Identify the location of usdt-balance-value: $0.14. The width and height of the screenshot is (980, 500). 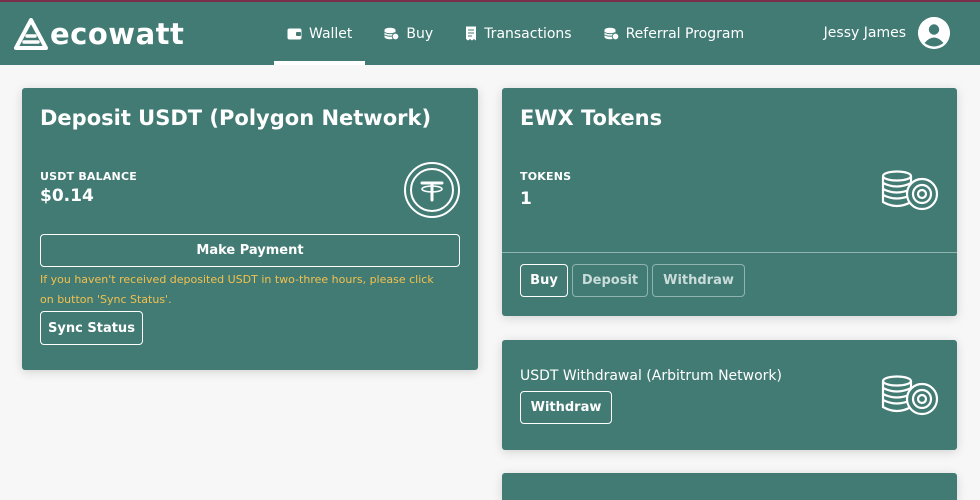
(67, 196).